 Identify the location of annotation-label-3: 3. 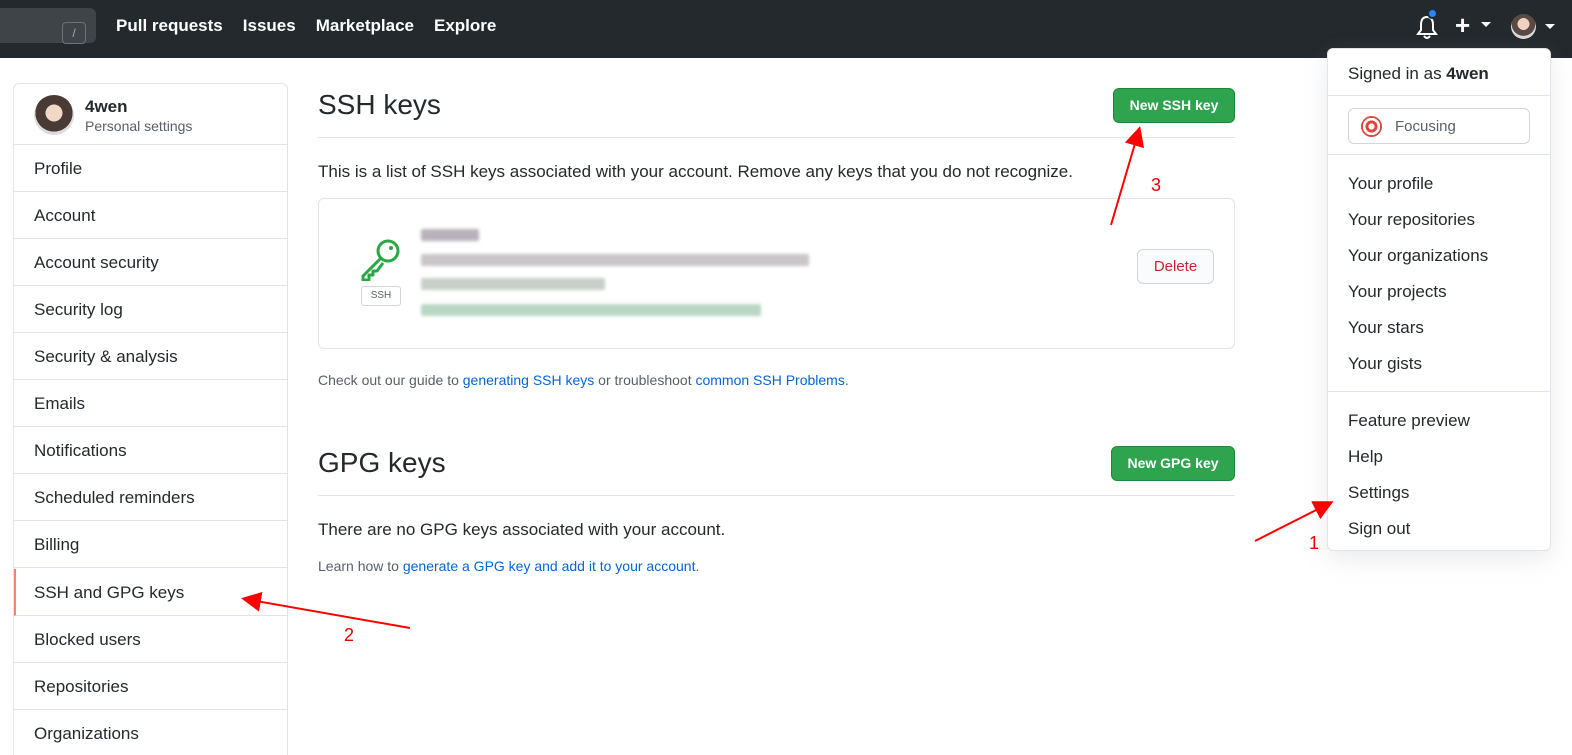
(1156, 185).